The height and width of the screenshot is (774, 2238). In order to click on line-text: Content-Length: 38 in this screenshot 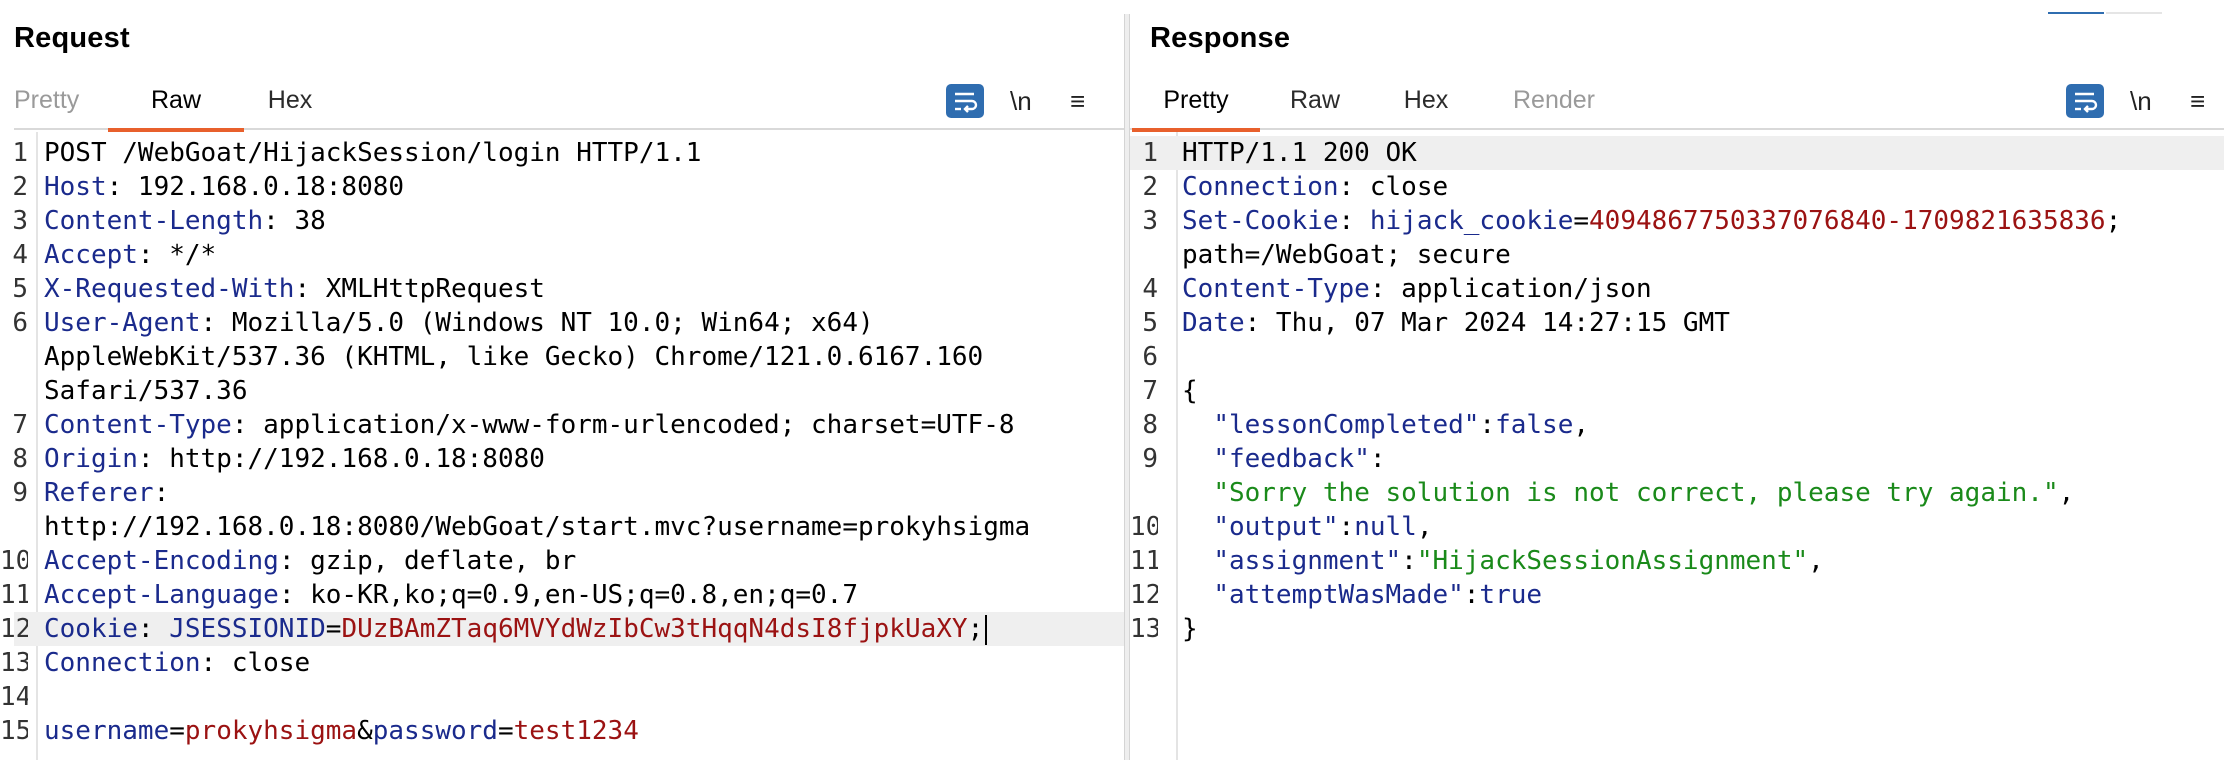, I will do `click(185, 221)`.